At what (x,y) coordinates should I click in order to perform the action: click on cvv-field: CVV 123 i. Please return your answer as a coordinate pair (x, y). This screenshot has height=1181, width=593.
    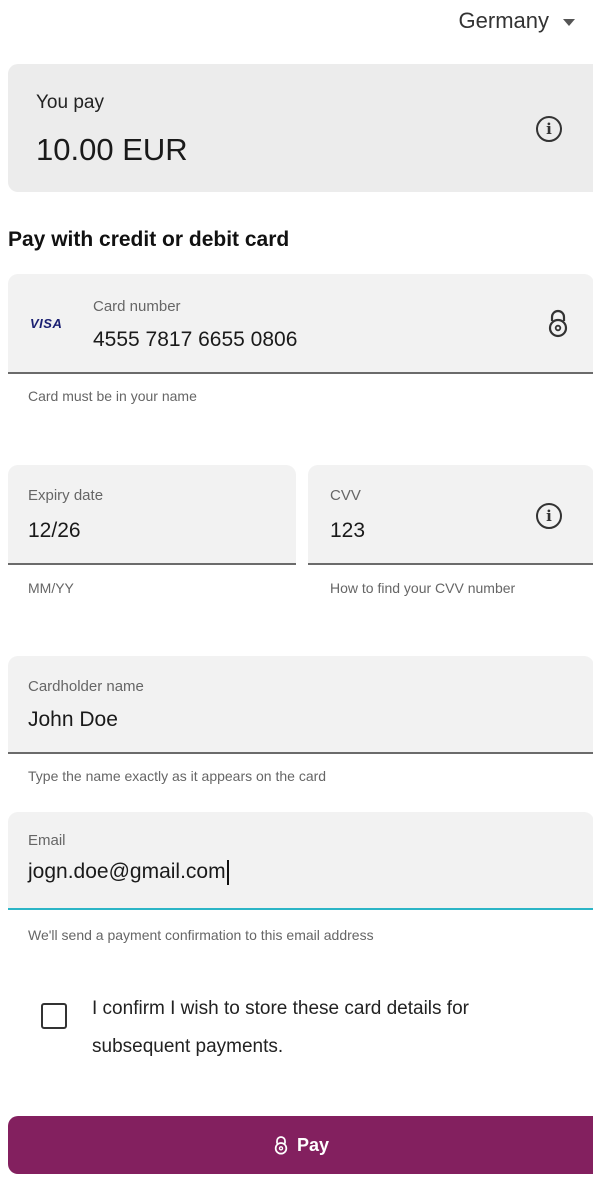
    Looking at the image, I should click on (450, 515).